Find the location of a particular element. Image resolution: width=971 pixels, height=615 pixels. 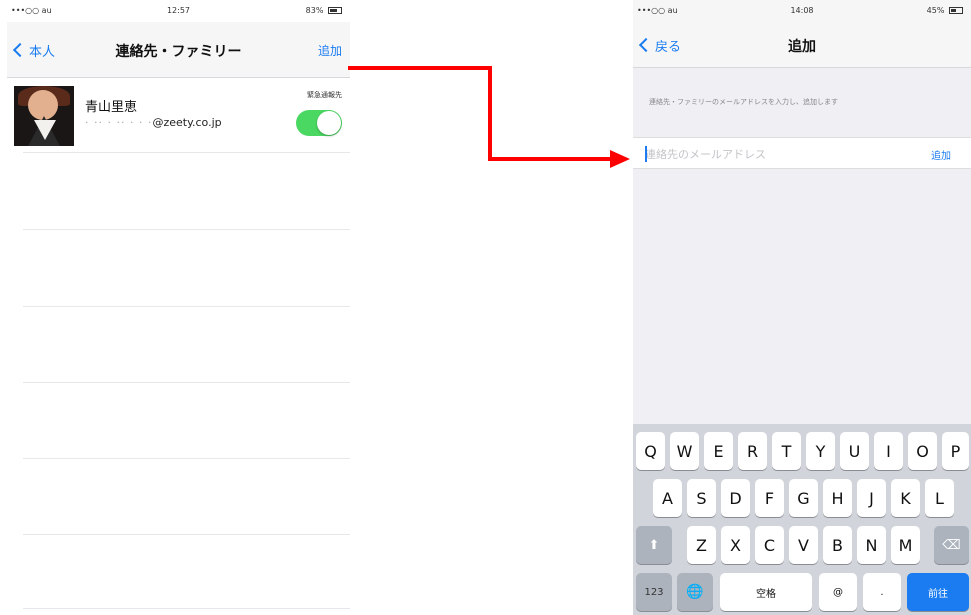

navigation-bar: 本人 連絡先・ファミリー 追加 is located at coordinates (178, 50).